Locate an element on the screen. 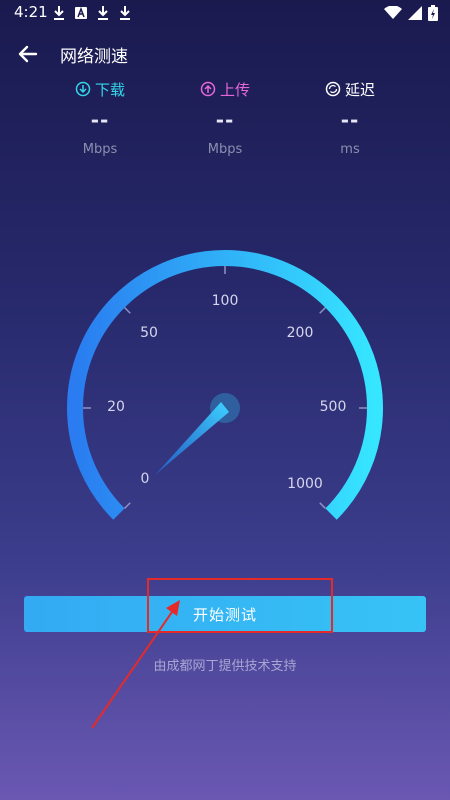 This screenshot has width=450, height=800. gauge-scale-label: 50 is located at coordinates (149, 333).